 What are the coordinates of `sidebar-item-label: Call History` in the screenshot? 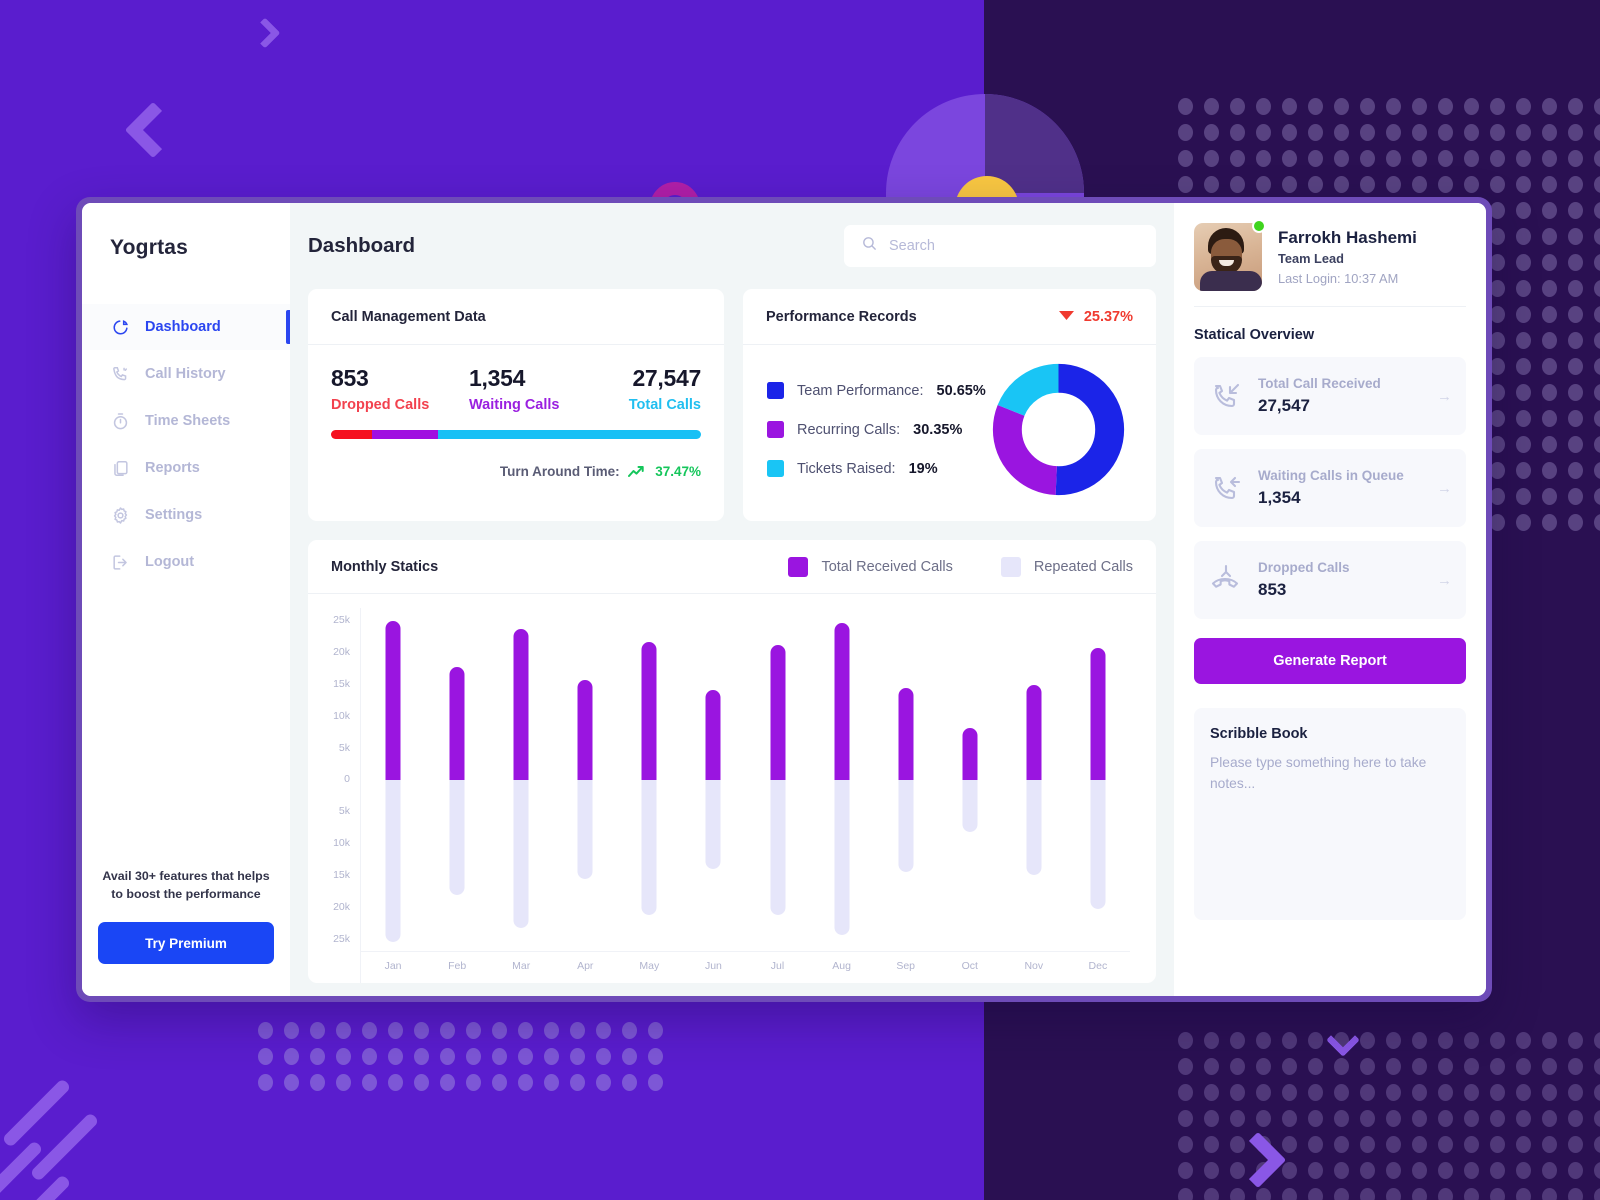 It's located at (185, 374).